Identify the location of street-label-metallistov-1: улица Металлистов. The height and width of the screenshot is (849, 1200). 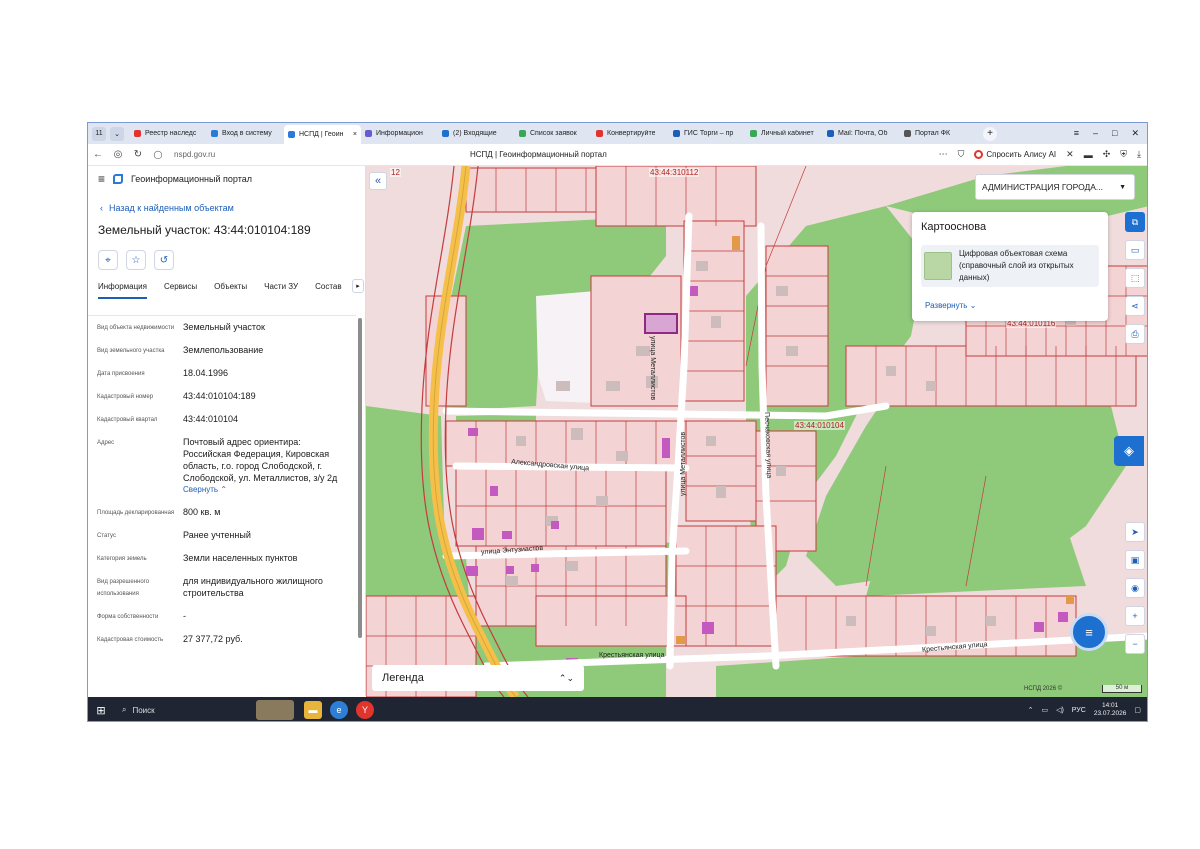
(652, 368).